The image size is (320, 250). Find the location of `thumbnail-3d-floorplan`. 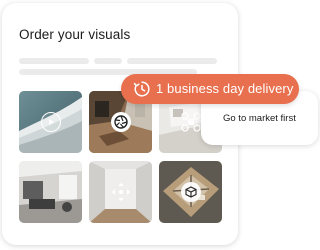

thumbnail-3d-floorplan is located at coordinates (190, 192).